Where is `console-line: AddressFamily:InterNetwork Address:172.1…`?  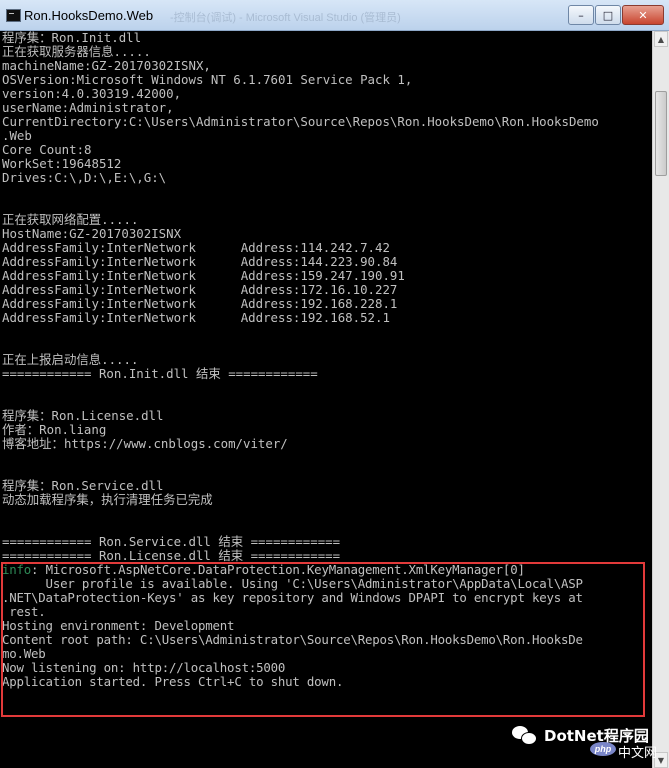 console-line: AddressFamily:InterNetwork Address:172.1… is located at coordinates (200, 289).